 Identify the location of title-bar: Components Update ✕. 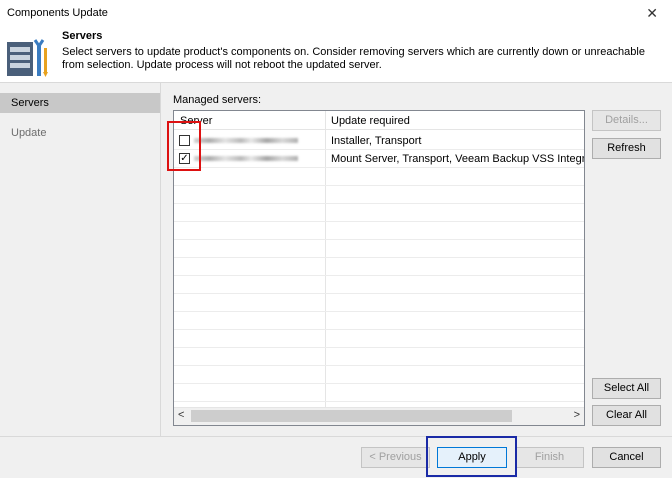
(336, 14).